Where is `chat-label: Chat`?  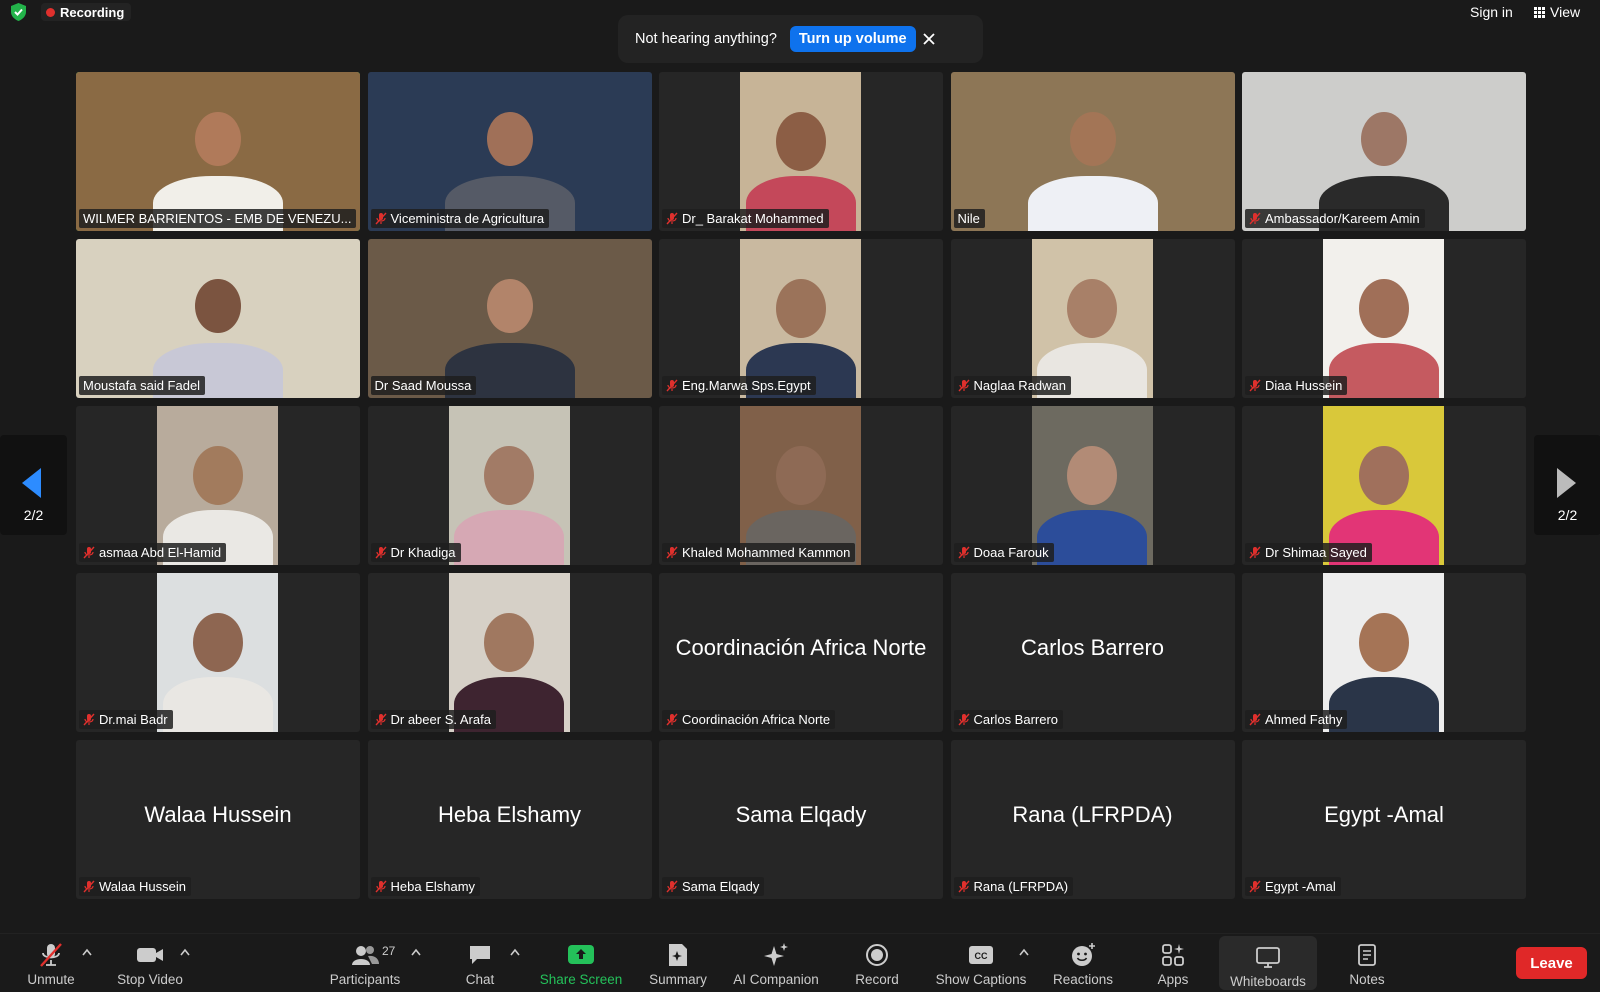
chat-label: Chat is located at coordinates (480, 979).